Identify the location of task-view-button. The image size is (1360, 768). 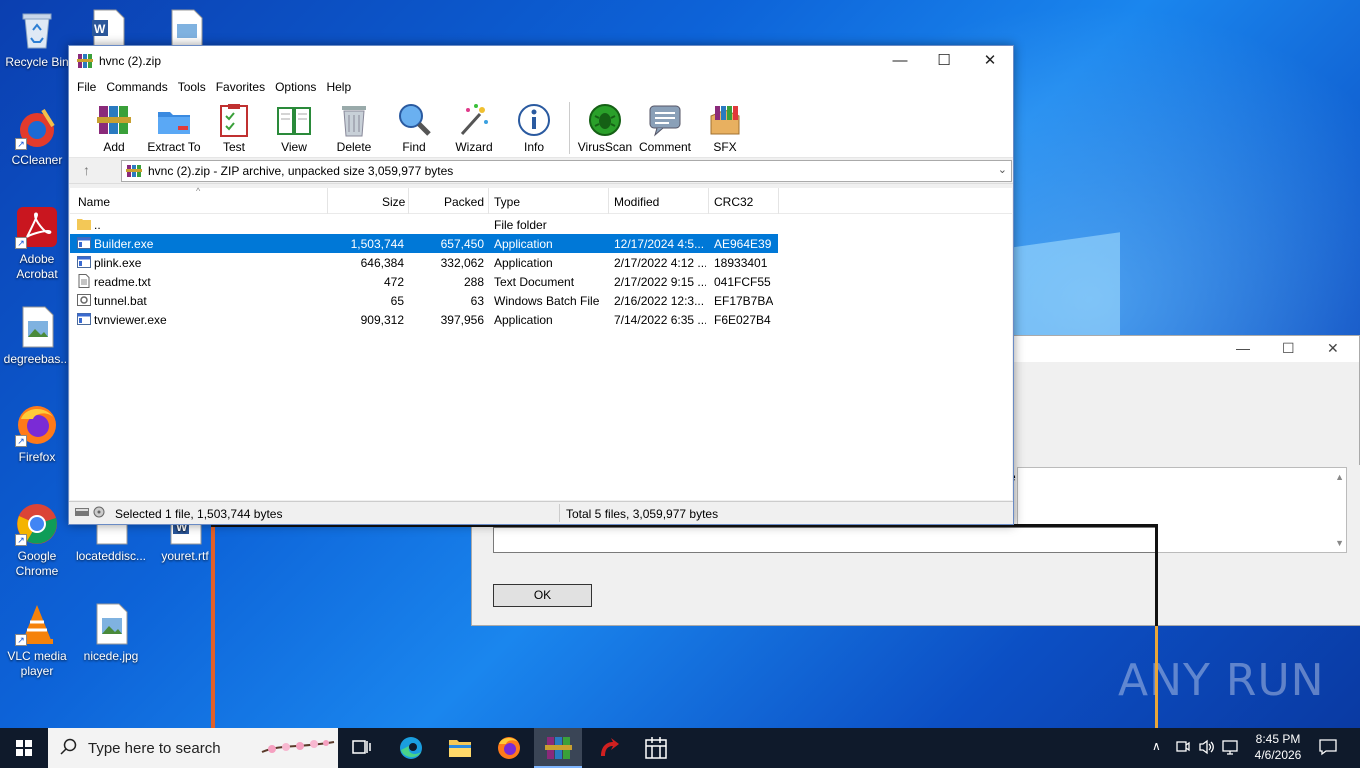
(362, 748).